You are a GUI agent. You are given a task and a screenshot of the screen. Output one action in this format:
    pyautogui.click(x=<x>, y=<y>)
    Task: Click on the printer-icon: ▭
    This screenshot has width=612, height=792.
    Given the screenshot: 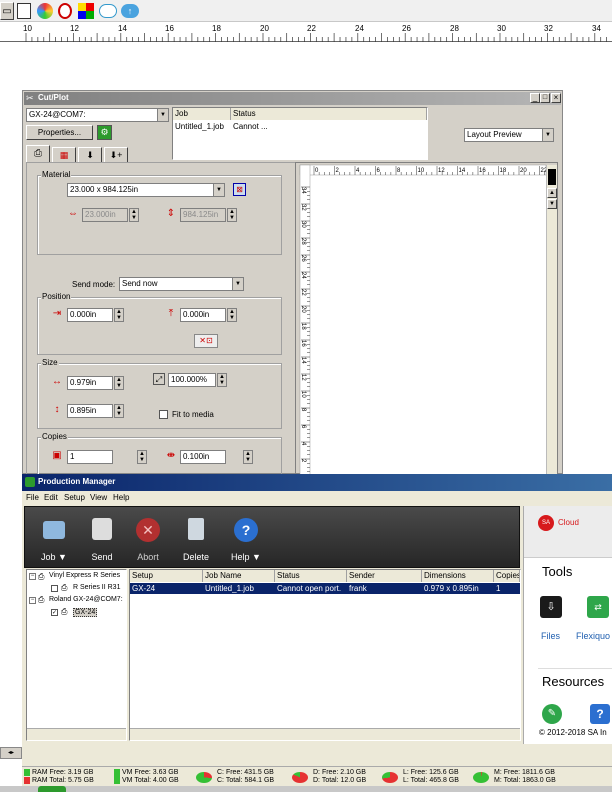 What is the action you would take?
    pyautogui.click(x=7, y=11)
    